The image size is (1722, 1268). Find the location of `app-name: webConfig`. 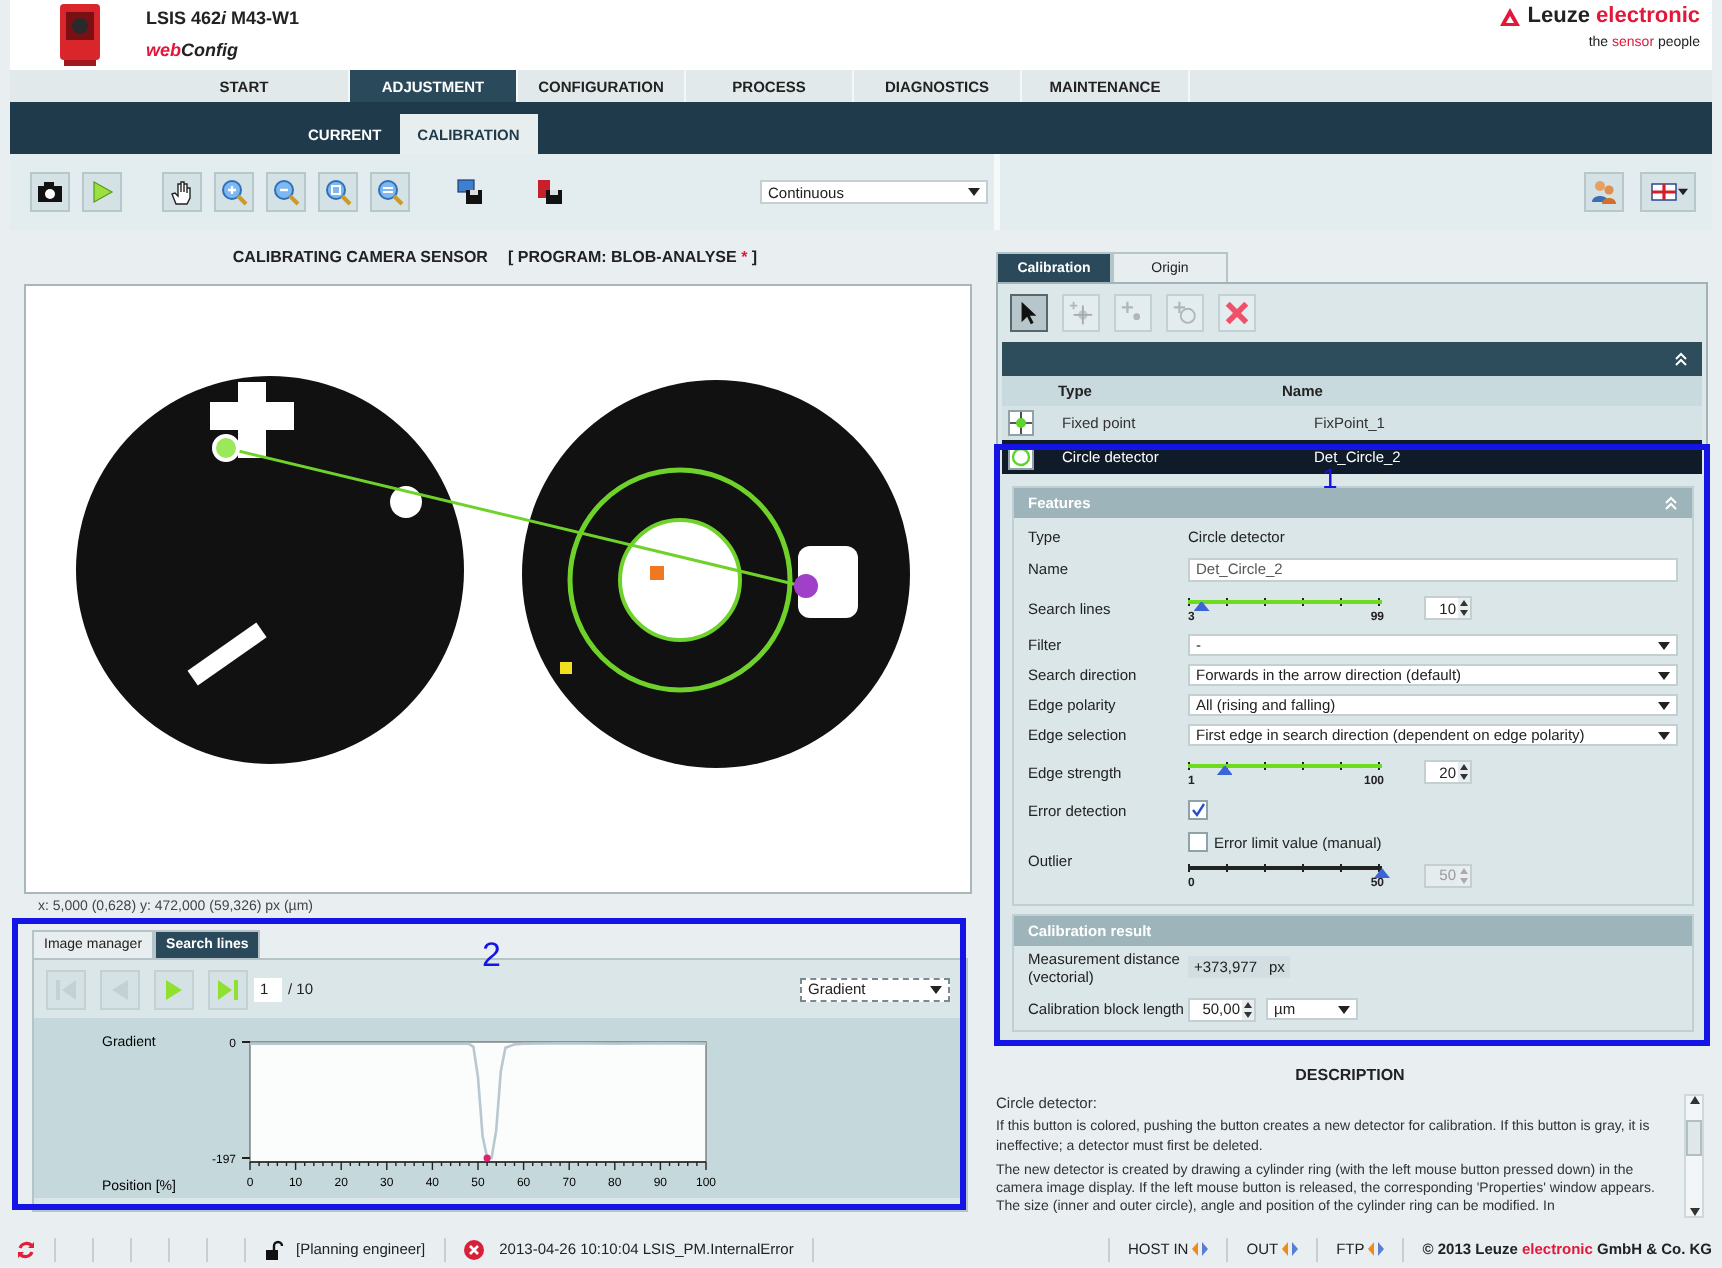

app-name: webConfig is located at coordinates (193, 50).